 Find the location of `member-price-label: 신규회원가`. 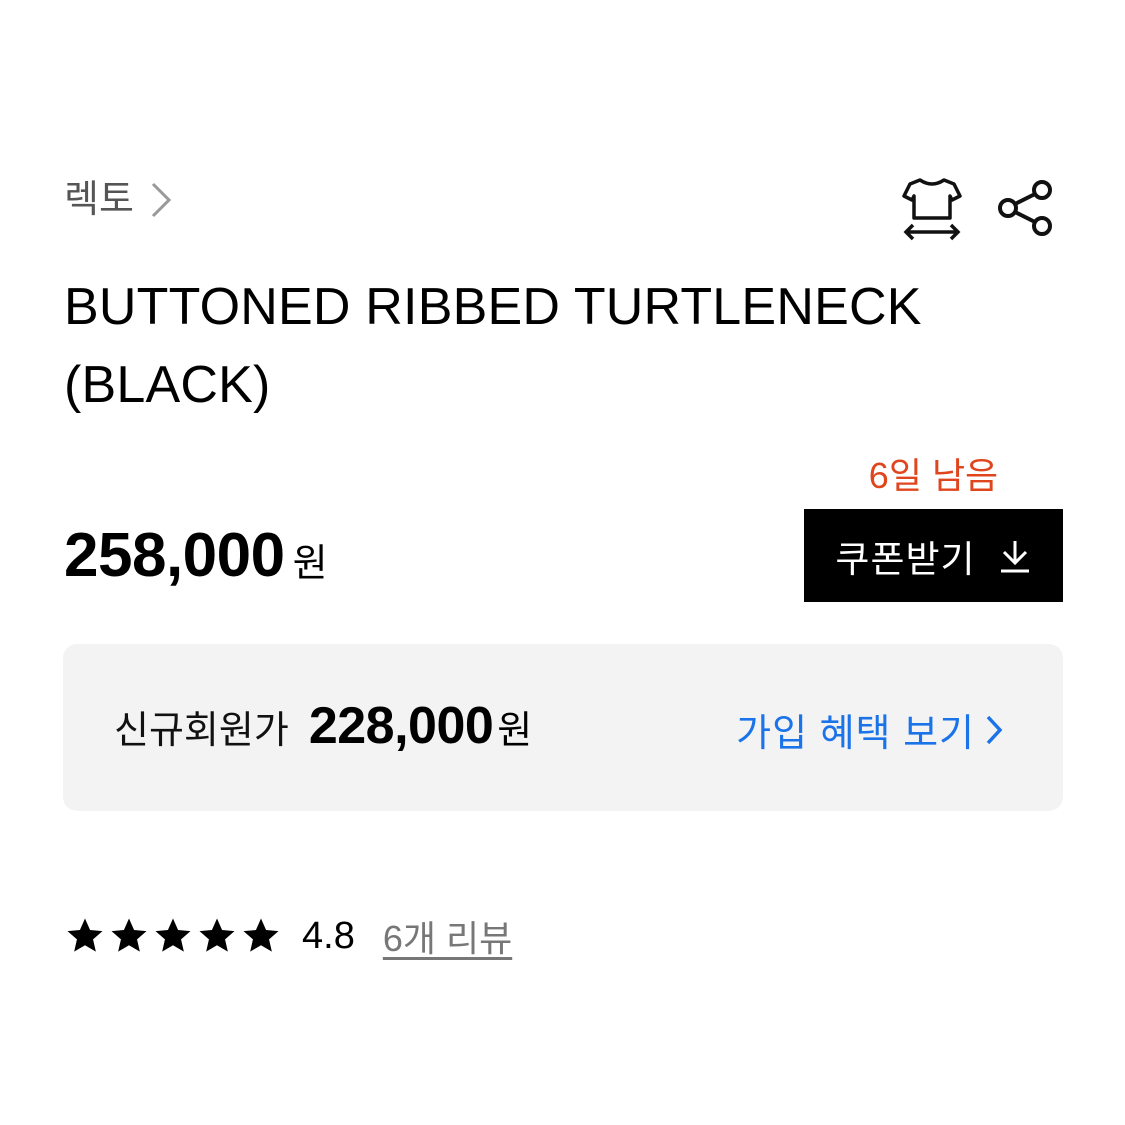

member-price-label: 신규회원가 is located at coordinates (201, 730).